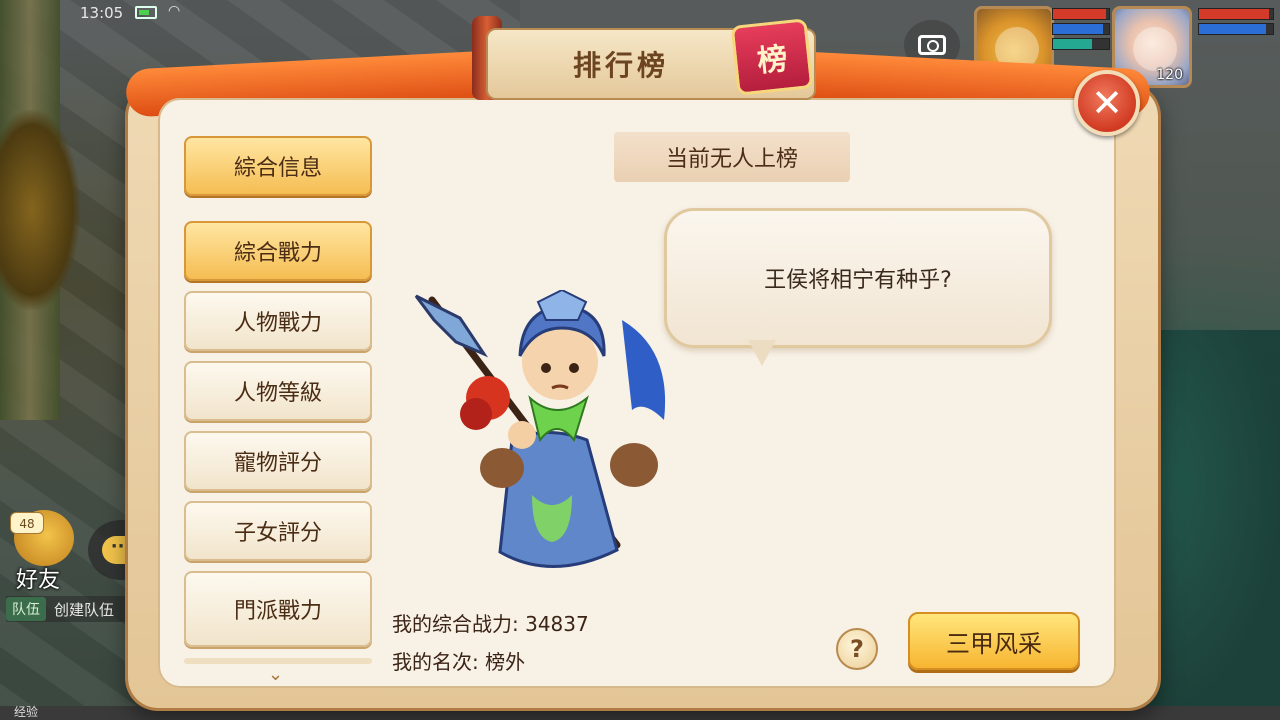  What do you see at coordinates (505, 662) in the screenshot?
I see `my-rank-value: 榜外` at bounding box center [505, 662].